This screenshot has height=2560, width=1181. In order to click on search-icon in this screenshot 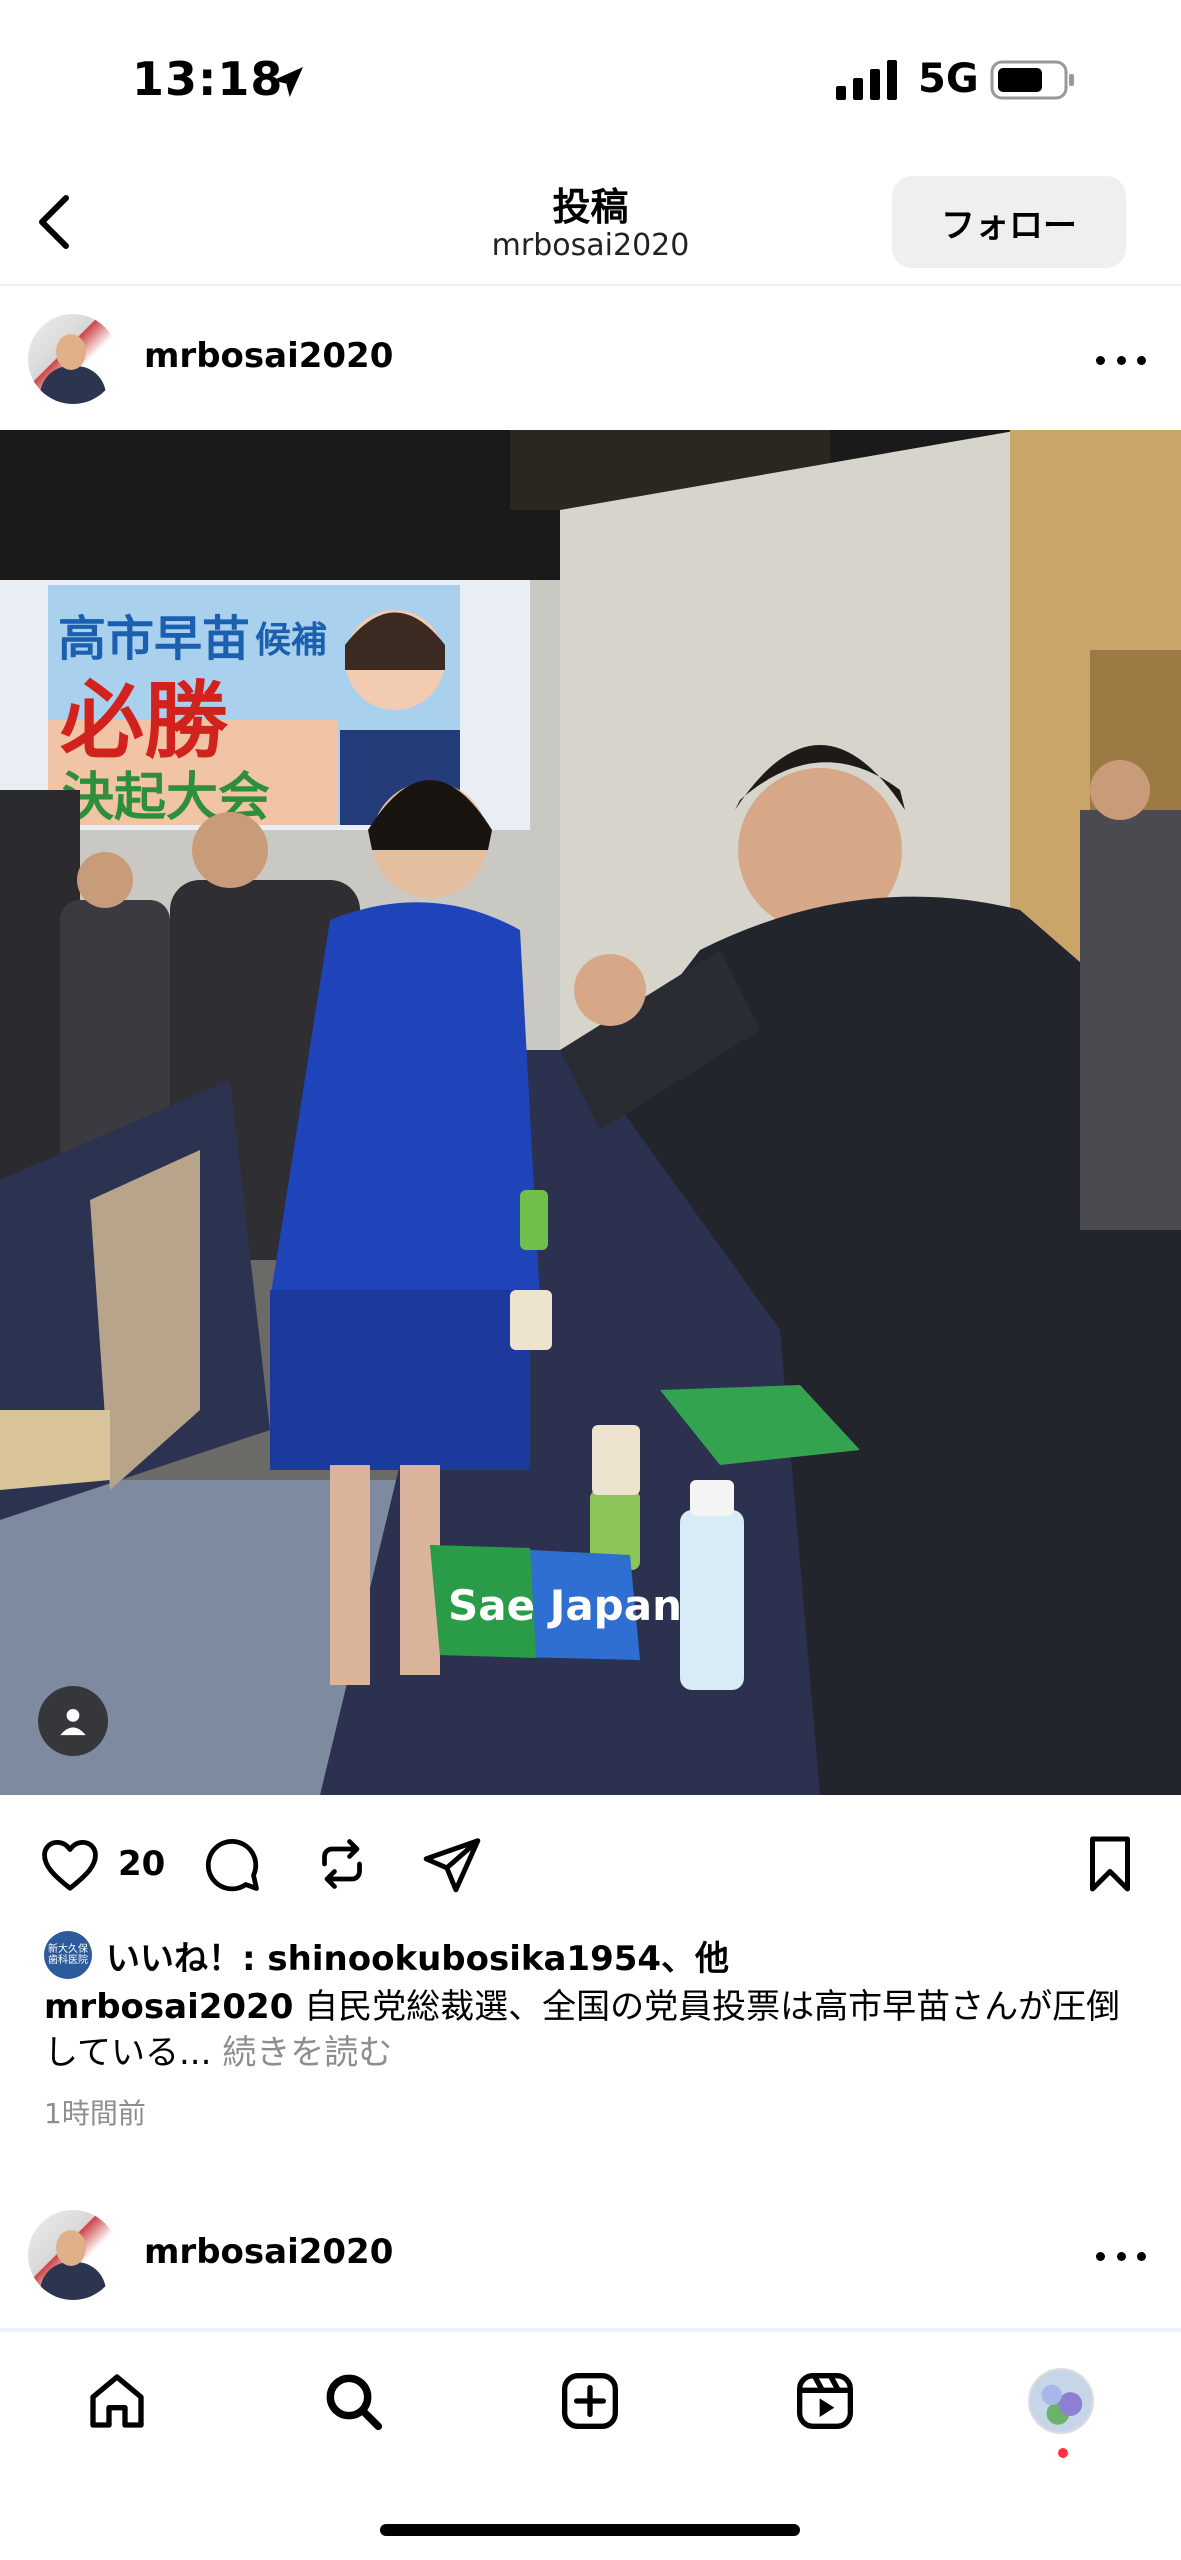, I will do `click(354, 2402)`.